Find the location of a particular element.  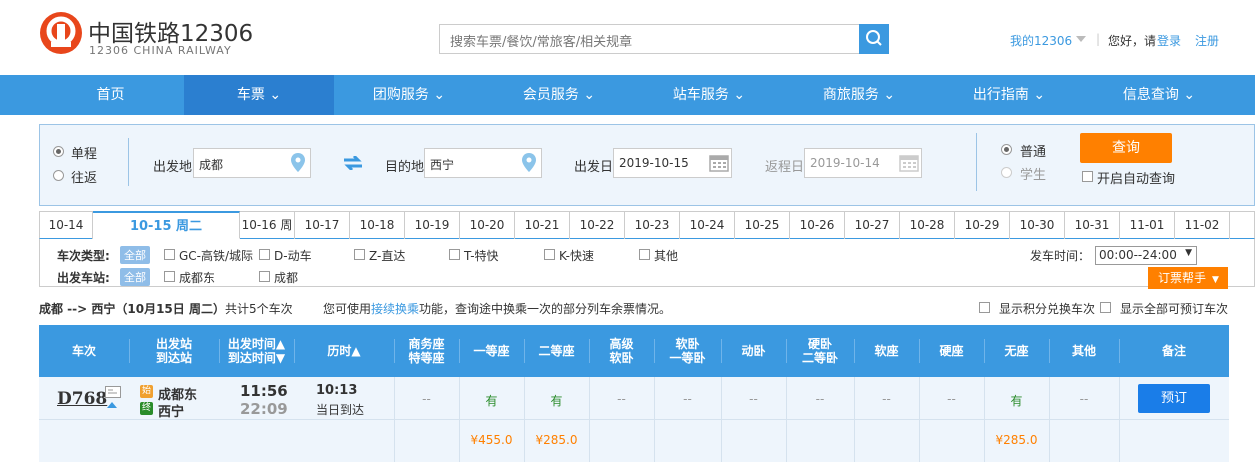

type-d-label: D-动车 is located at coordinates (293, 255).